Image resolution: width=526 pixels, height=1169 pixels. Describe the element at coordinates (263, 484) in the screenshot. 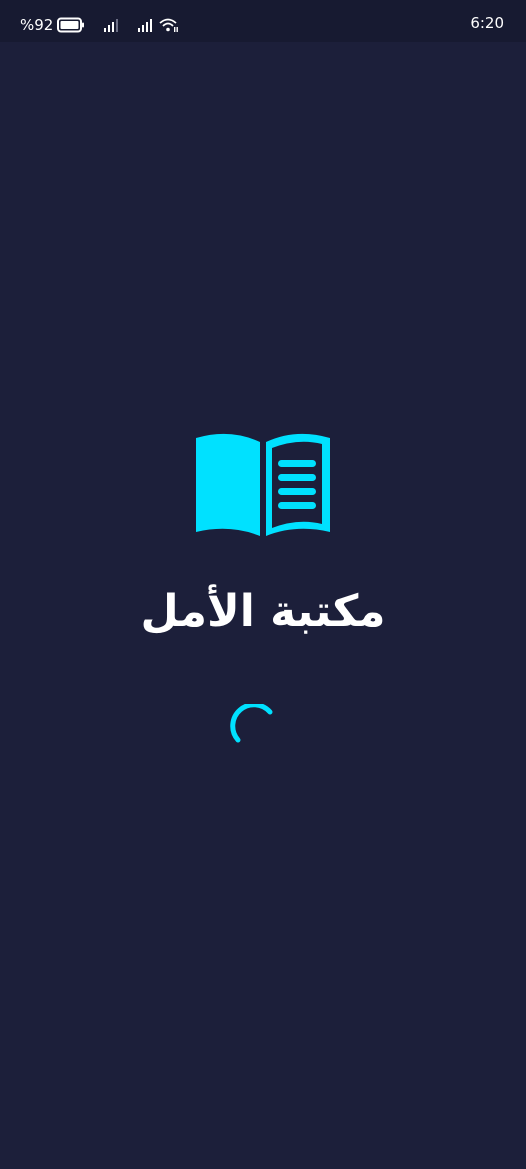

I see `open-book-icon` at that location.